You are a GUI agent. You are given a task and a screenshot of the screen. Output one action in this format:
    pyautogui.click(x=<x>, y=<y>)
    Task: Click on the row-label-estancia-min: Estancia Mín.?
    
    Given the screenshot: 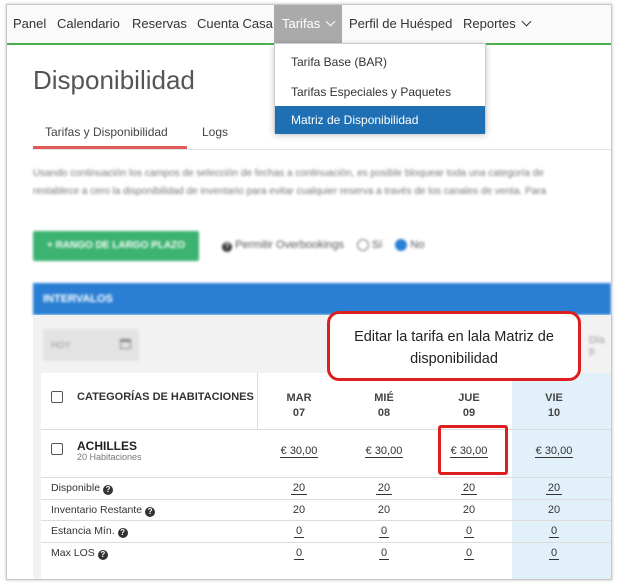 What is the action you would take?
    pyautogui.click(x=89, y=531)
    